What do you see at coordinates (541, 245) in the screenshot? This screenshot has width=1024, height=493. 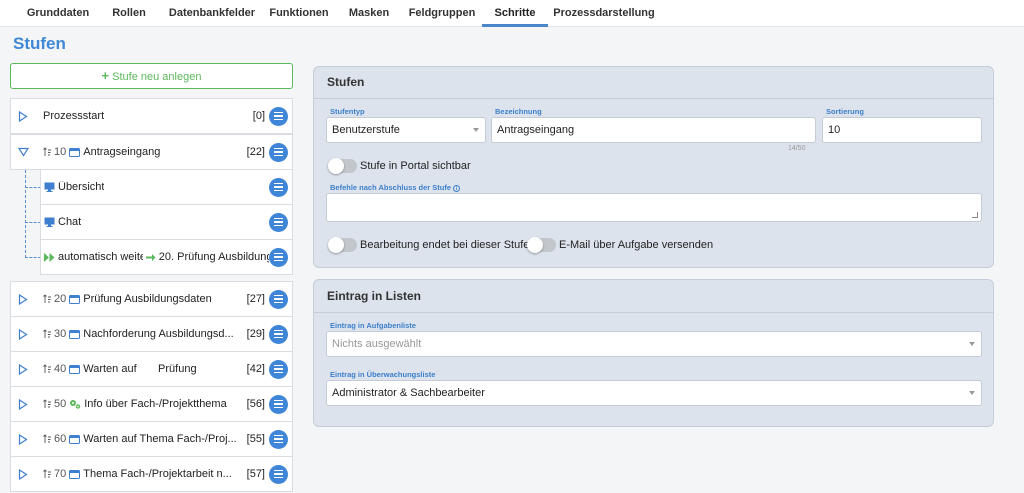 I see `email-toggle` at bounding box center [541, 245].